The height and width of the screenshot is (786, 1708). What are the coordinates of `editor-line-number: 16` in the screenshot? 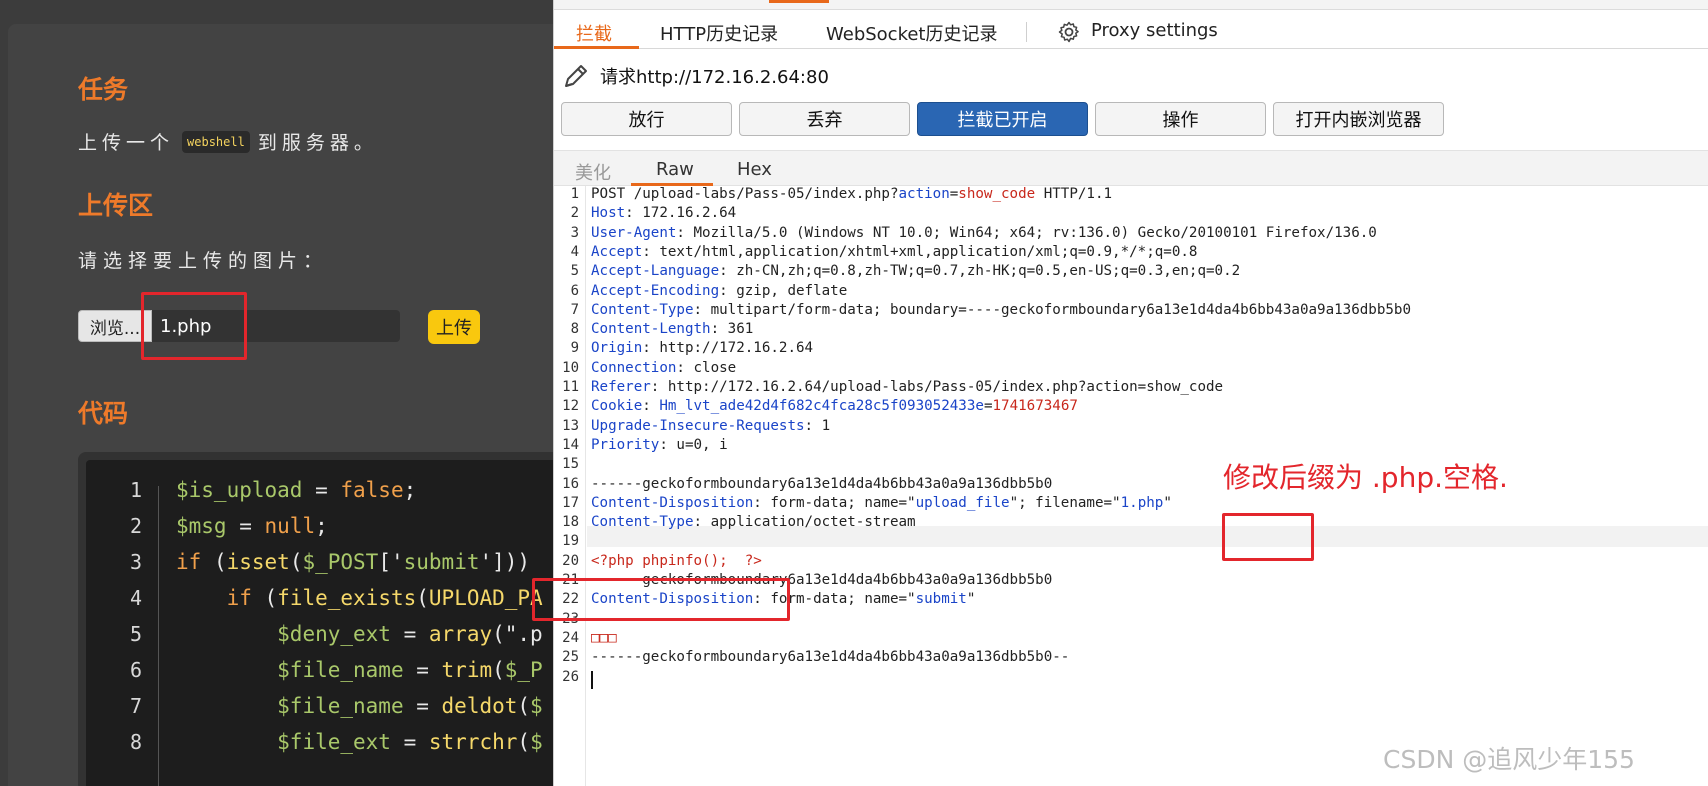 It's located at (570, 483).